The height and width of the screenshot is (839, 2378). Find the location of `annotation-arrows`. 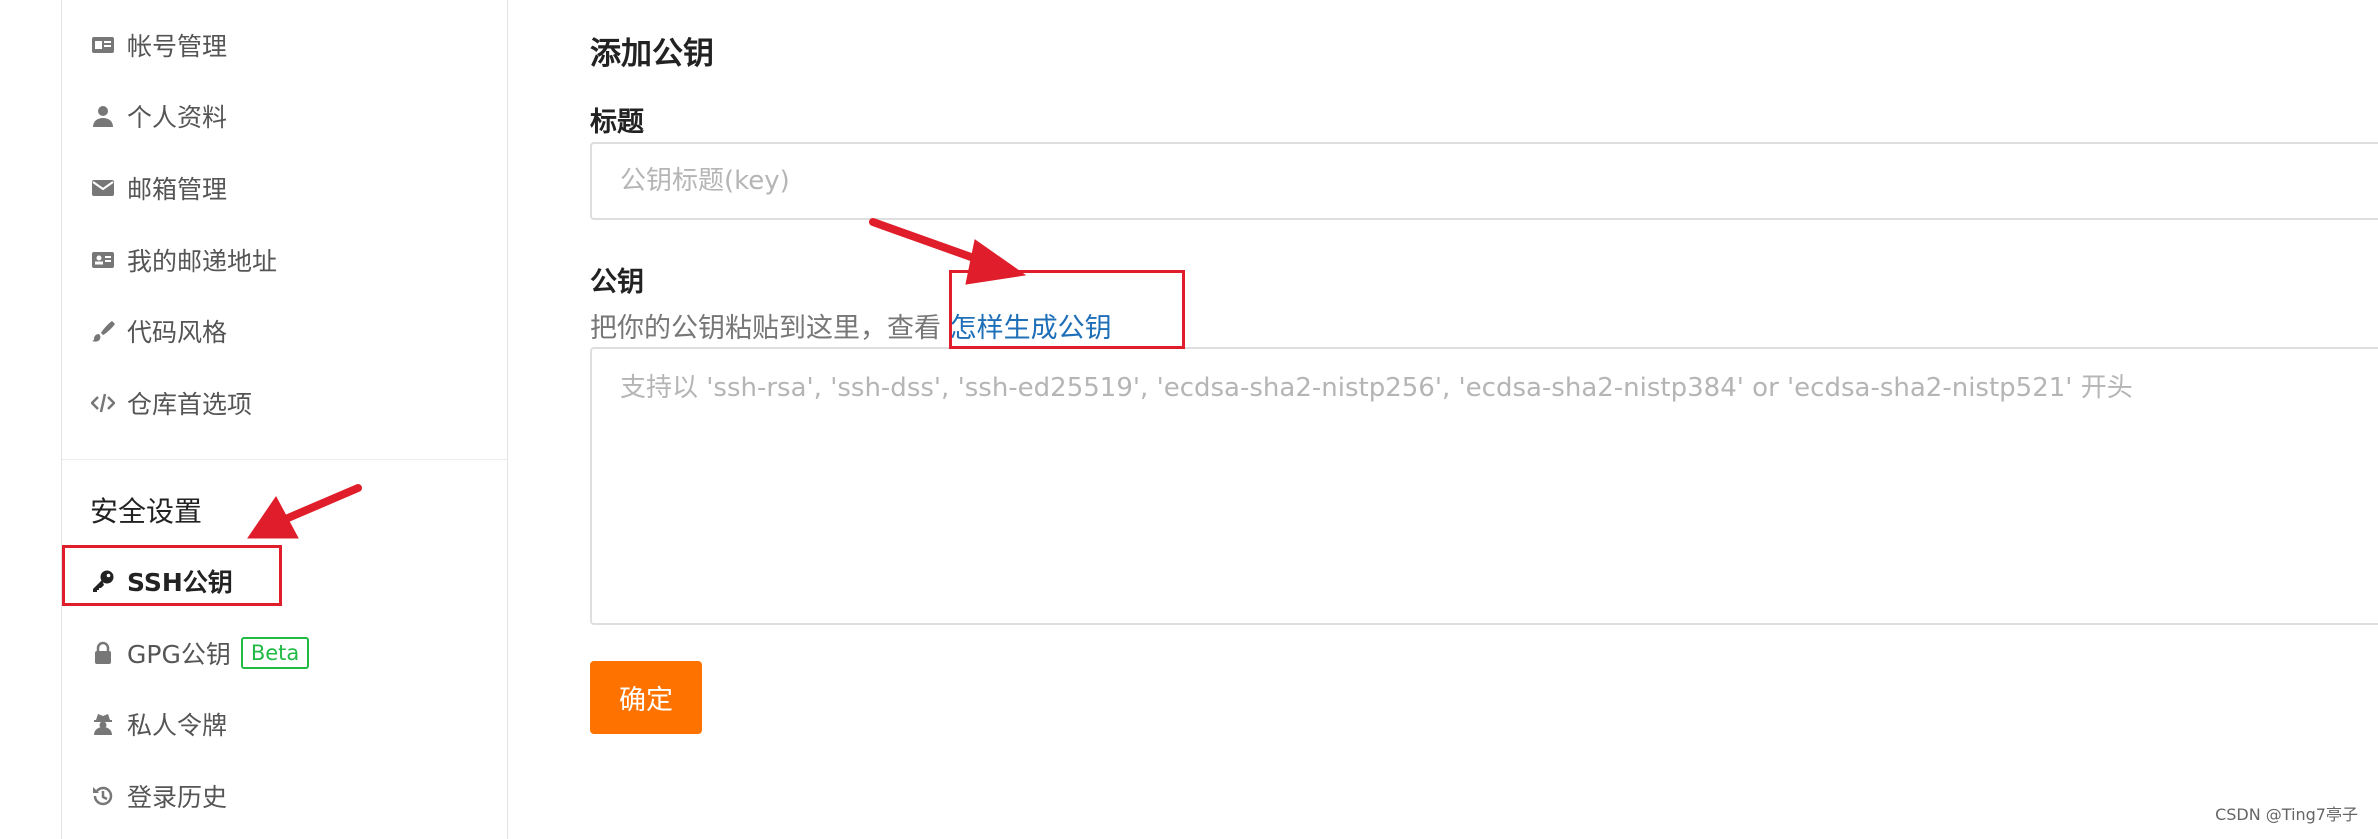

annotation-arrows is located at coordinates (637, 378).